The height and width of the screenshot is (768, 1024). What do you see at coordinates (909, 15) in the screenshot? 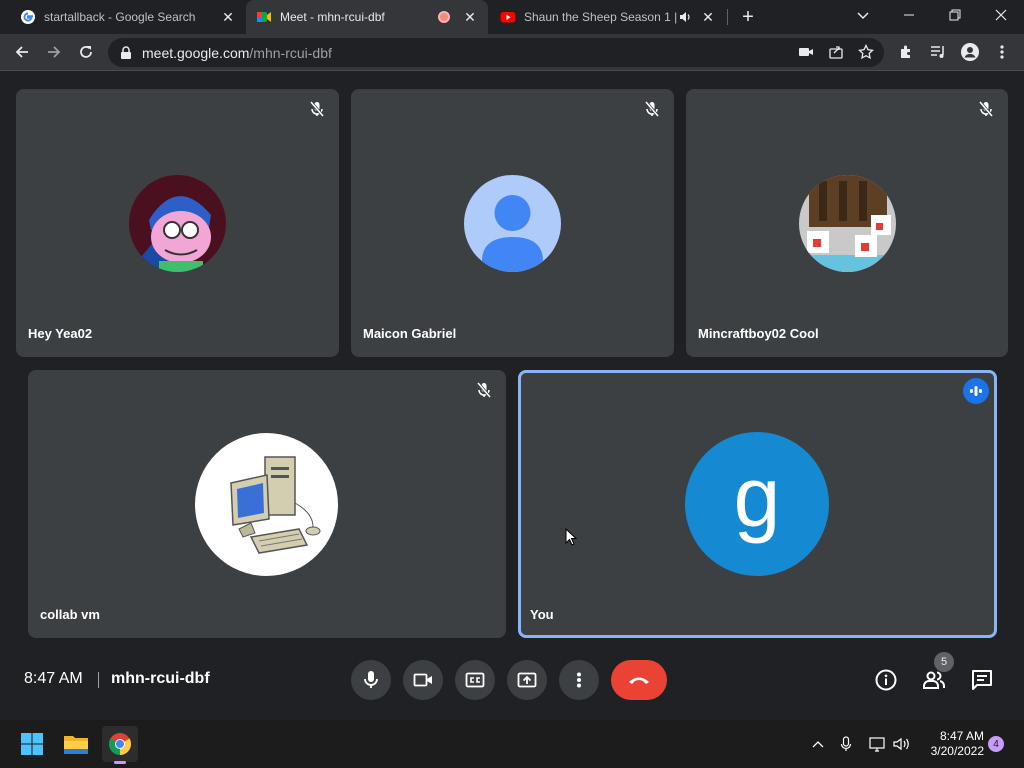
I see `minimize-icon` at bounding box center [909, 15].